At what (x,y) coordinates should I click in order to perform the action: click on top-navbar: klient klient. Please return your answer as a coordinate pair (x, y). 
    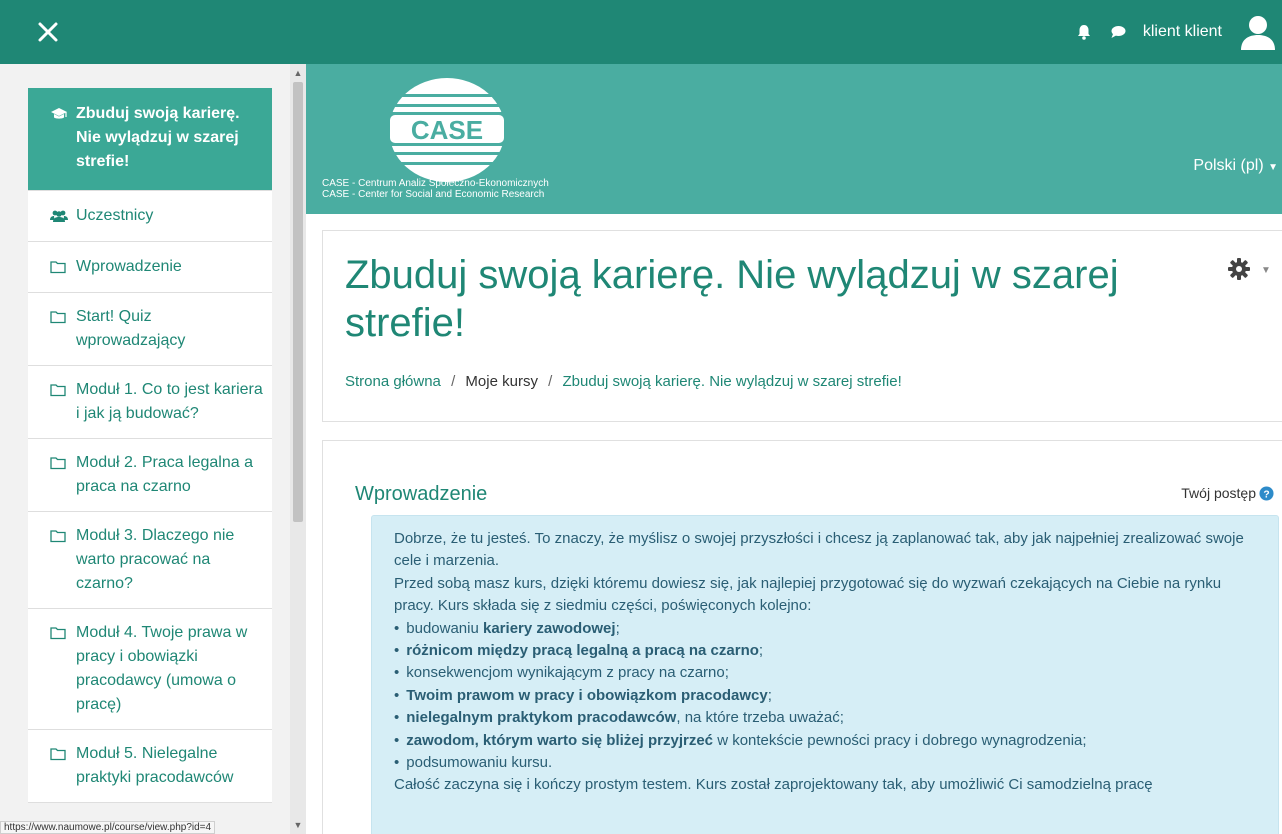
    Looking at the image, I should click on (641, 32).